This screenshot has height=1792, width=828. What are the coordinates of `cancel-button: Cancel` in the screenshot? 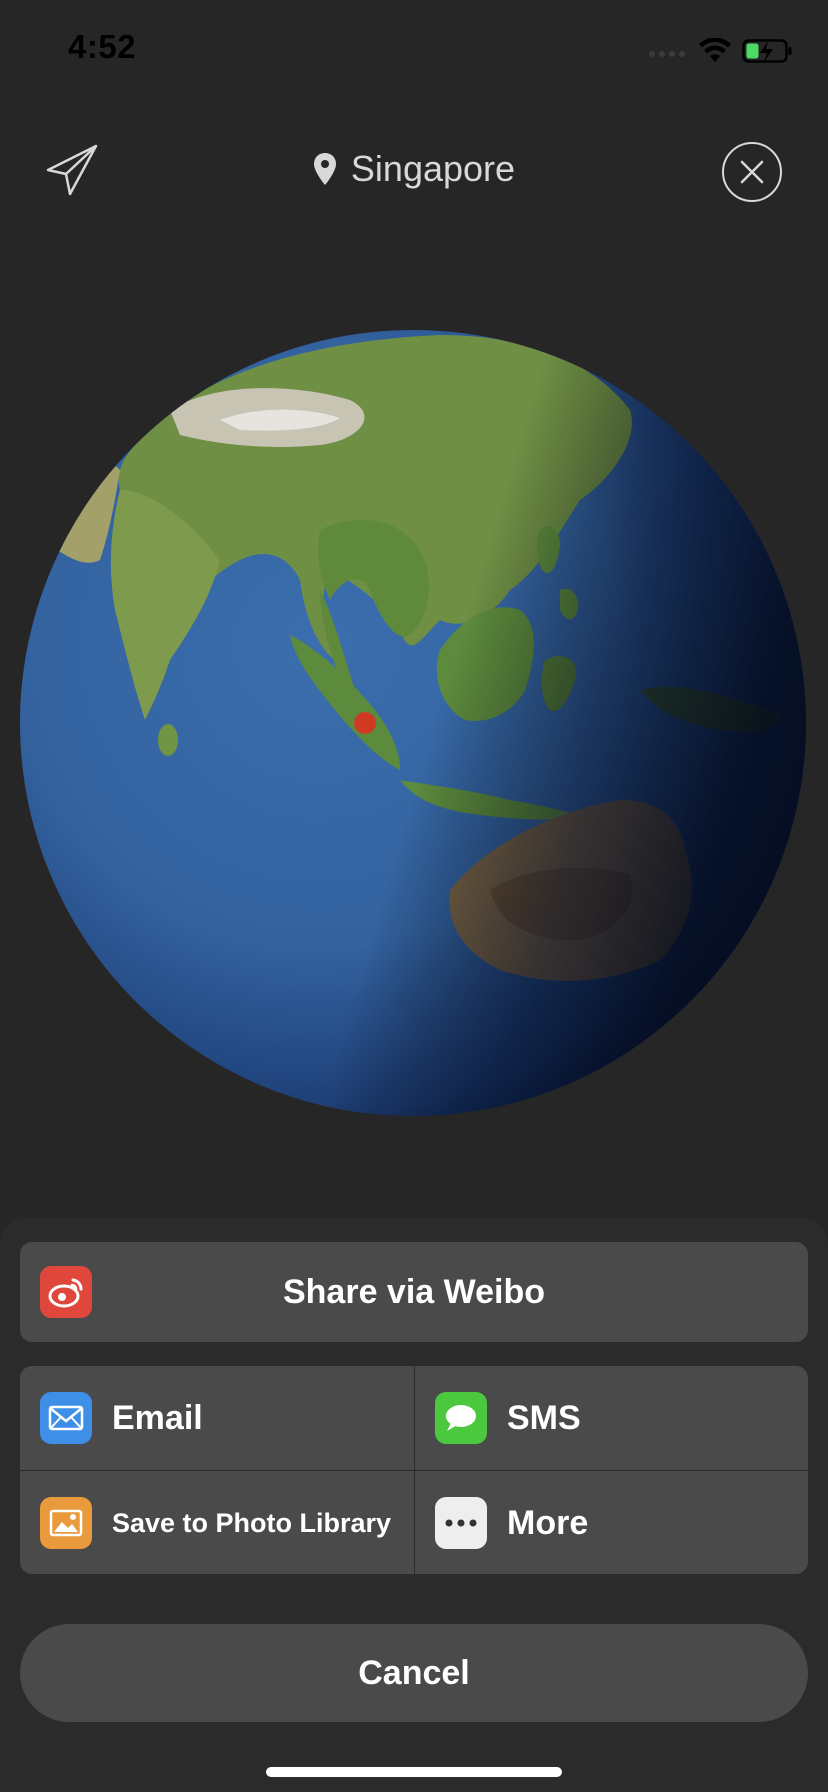 It's located at (414, 1673).